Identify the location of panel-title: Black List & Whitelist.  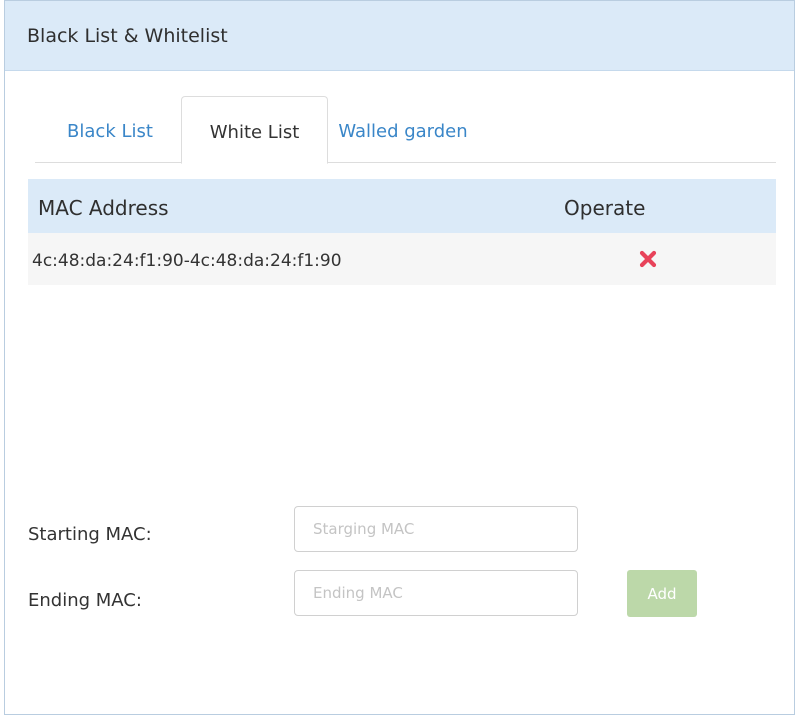
(399, 36).